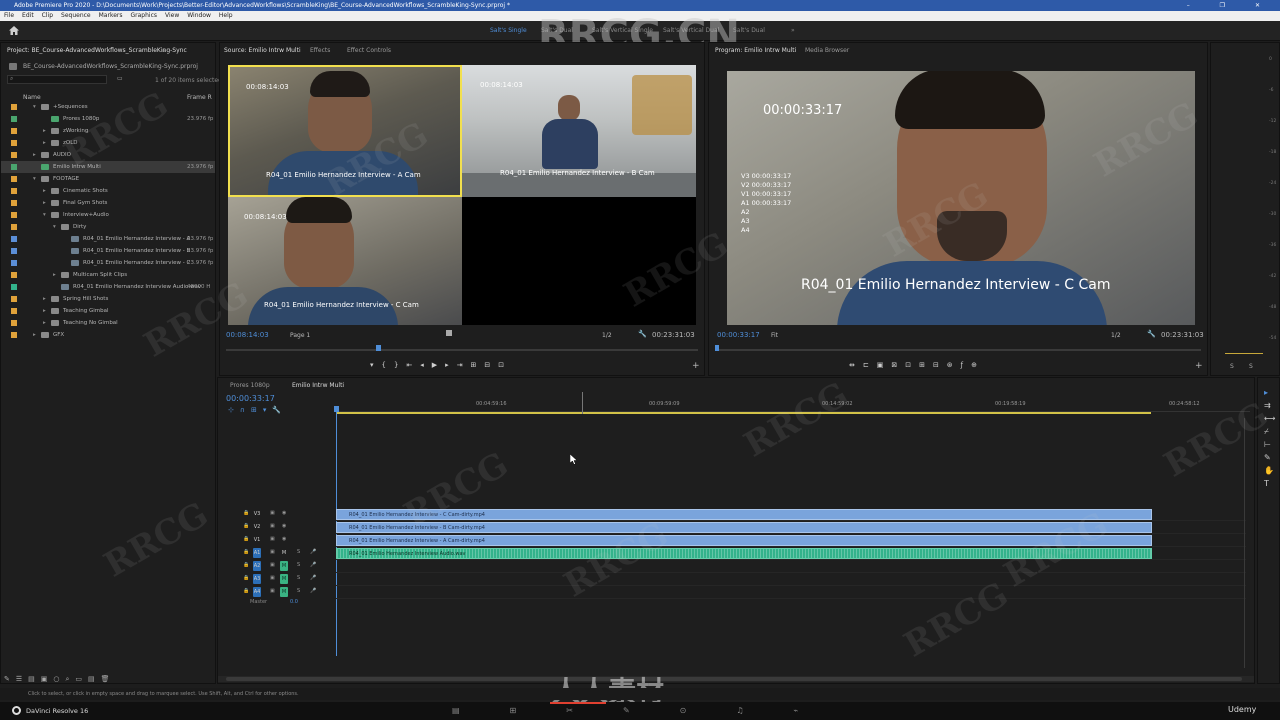 The width and height of the screenshot is (1280, 720). Describe the element at coordinates (1269, 444) in the screenshot. I see `slip-tool-icon: ⊢` at that location.